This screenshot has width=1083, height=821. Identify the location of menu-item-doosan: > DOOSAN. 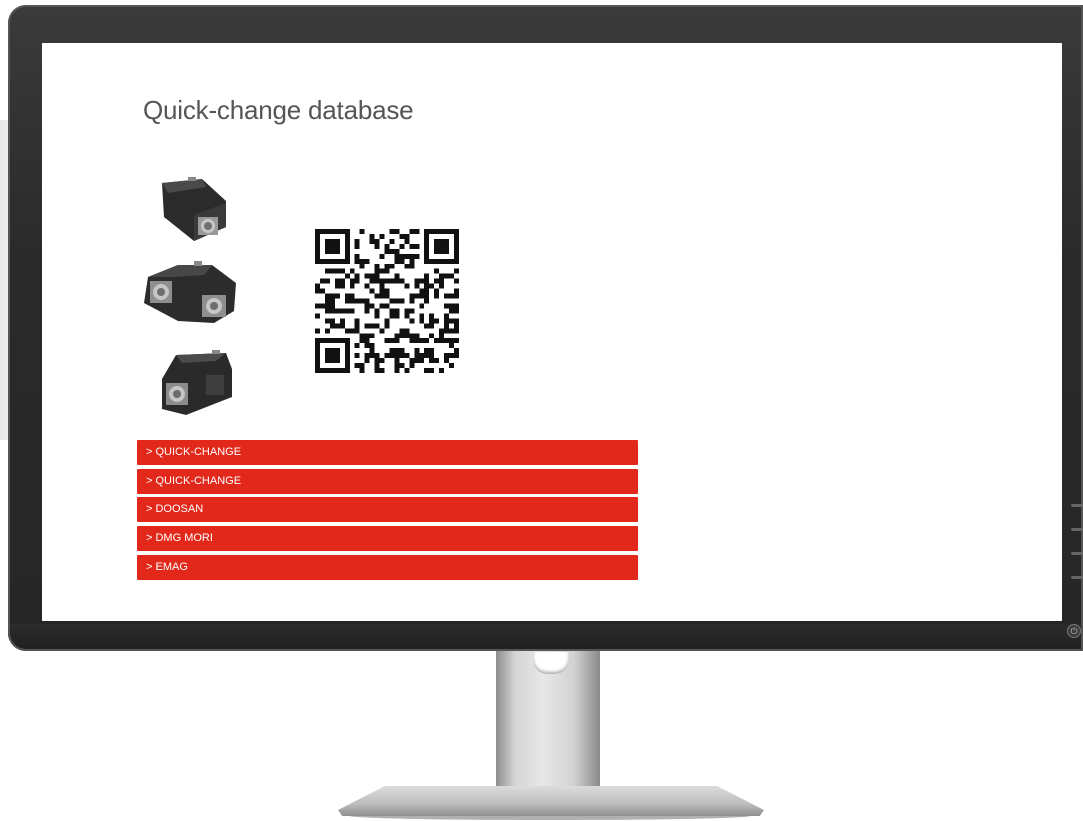
(387, 510).